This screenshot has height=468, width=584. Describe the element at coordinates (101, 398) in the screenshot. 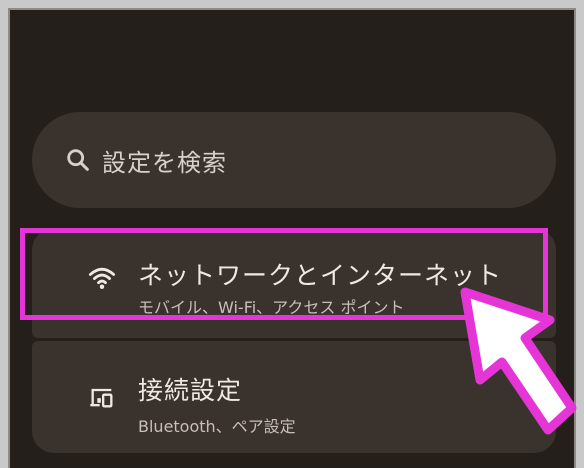

I see `devices-icon` at that location.